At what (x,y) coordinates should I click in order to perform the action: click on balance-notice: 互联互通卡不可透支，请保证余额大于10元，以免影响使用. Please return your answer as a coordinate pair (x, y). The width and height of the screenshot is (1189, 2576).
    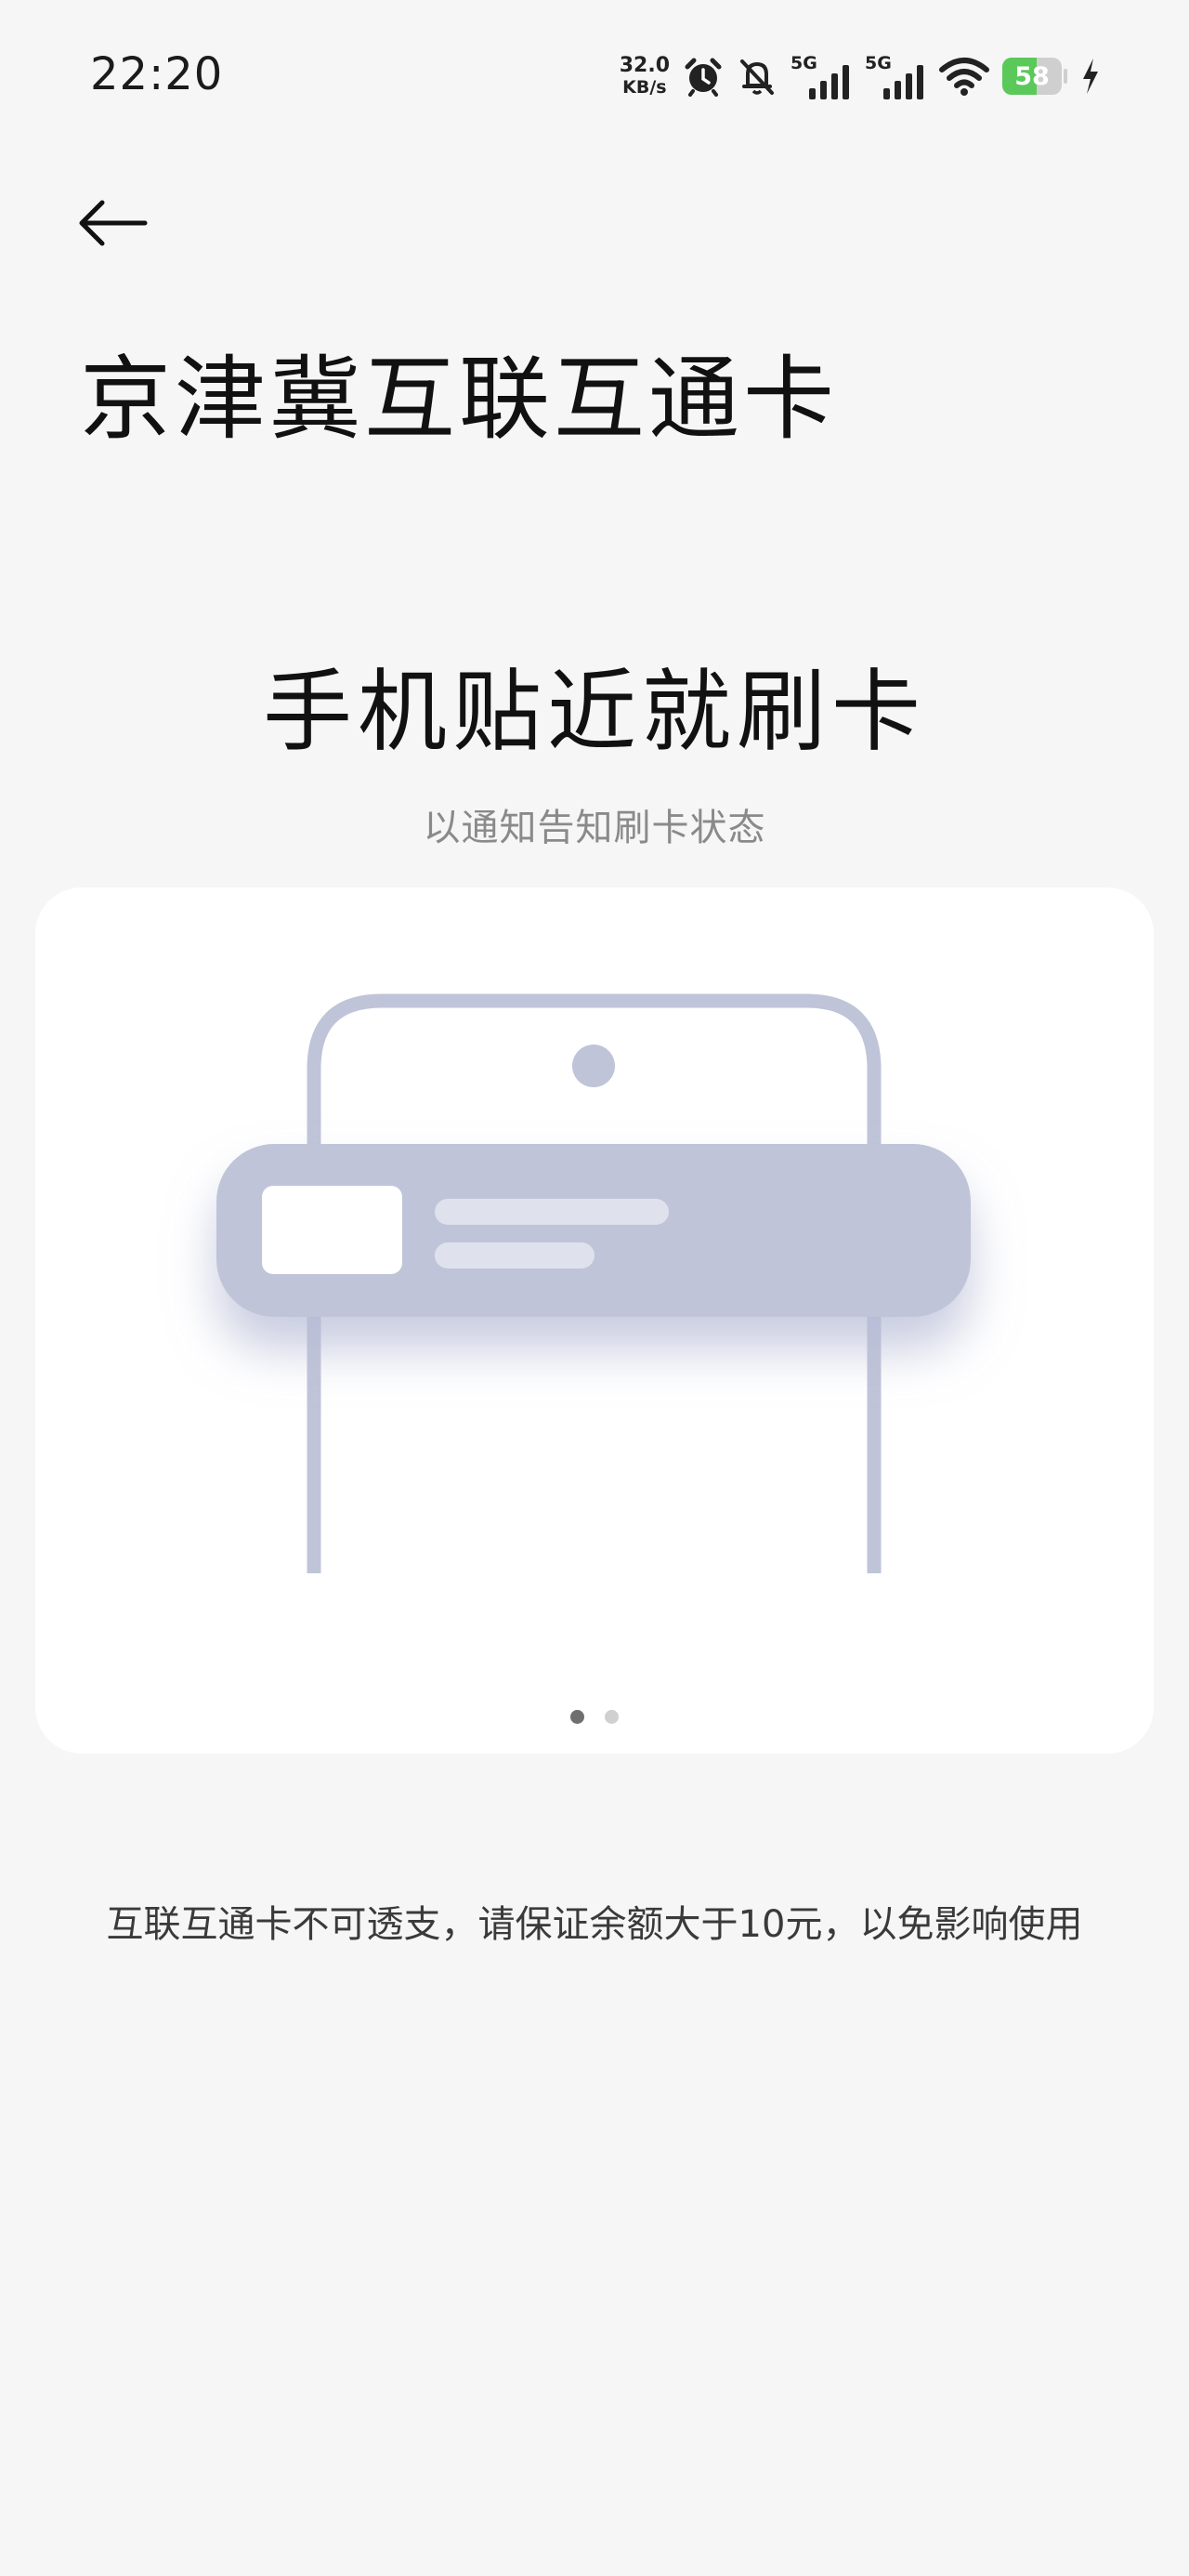
    Looking at the image, I should click on (594, 1924).